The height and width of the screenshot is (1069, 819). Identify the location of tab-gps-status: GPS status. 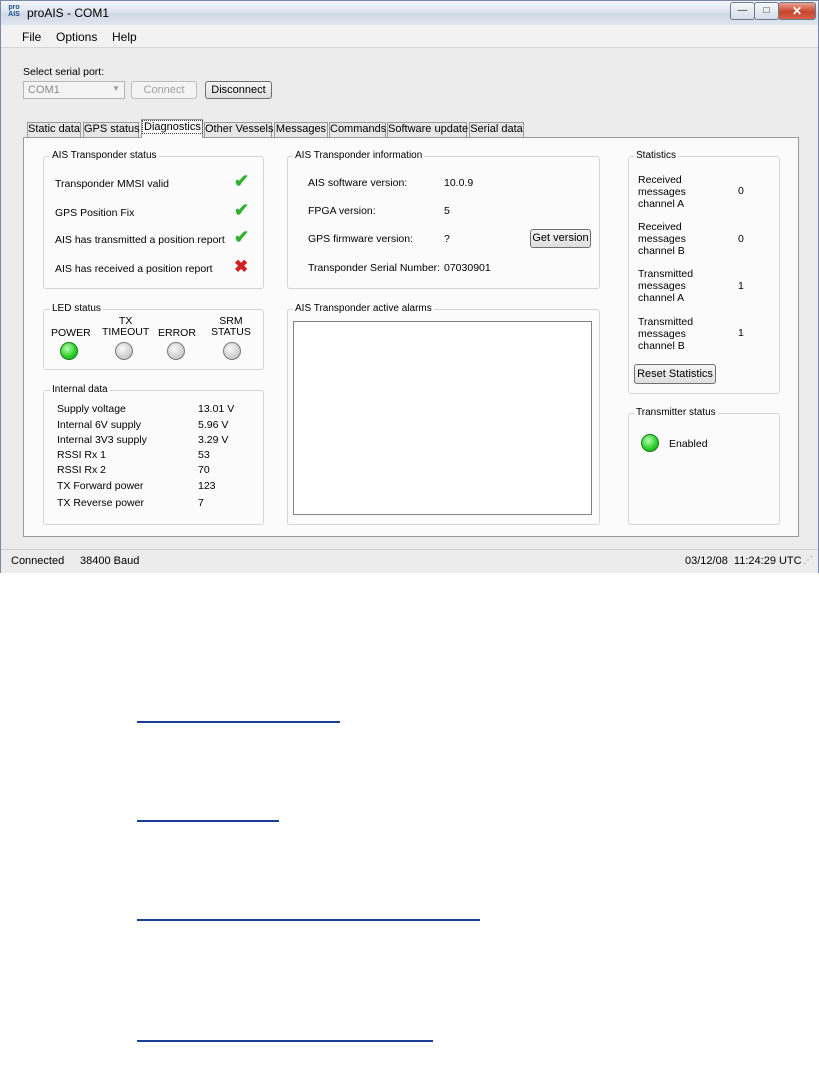
(111, 129).